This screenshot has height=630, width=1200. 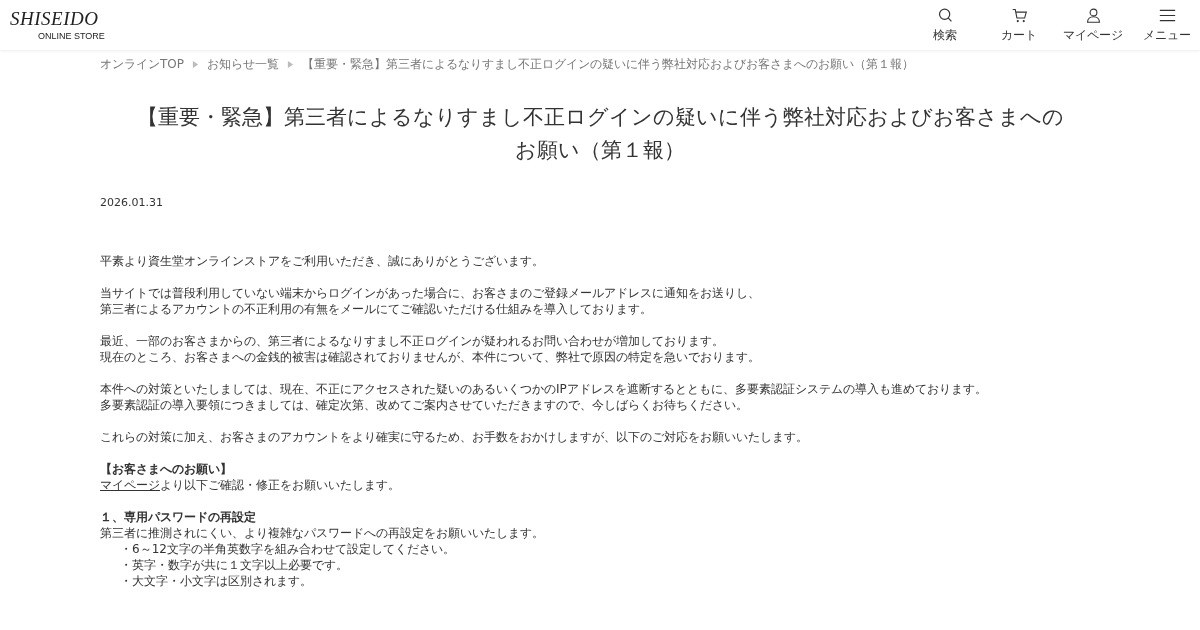 I want to click on body-text: 本件への対策といたしましては、現在、不正にアクセスされた疑いのあるいくつかのIPアドレスを遮断するとともに、多要素認証システムの導入も進めております。, so click(x=543, y=389).